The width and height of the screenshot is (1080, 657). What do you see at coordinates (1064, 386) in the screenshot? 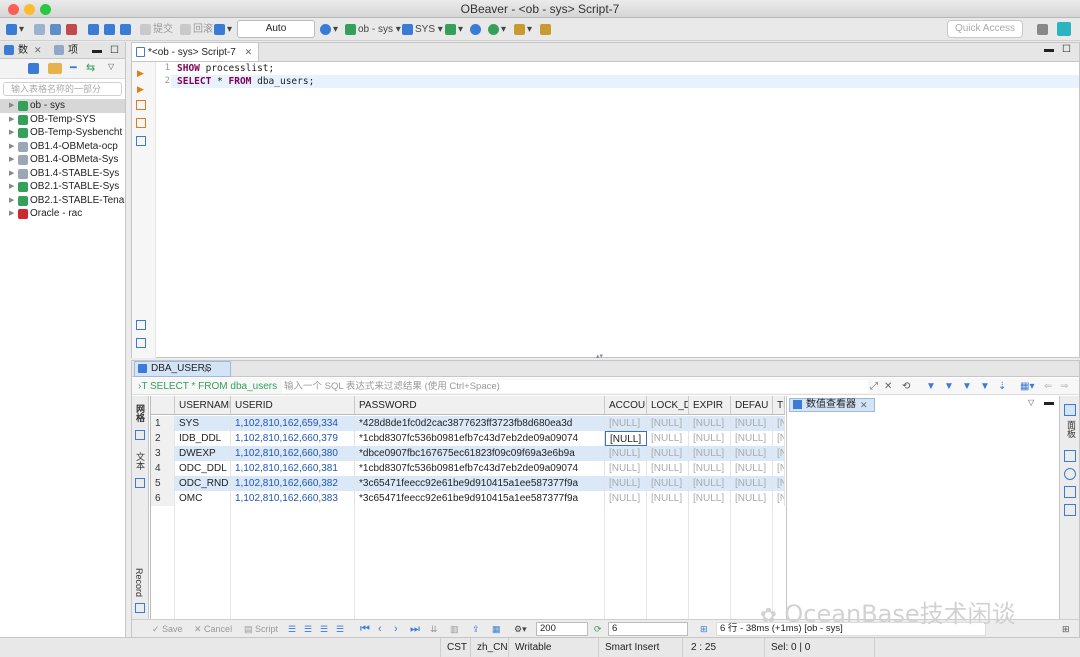
I see `forward-icon: ⇒` at bounding box center [1064, 386].